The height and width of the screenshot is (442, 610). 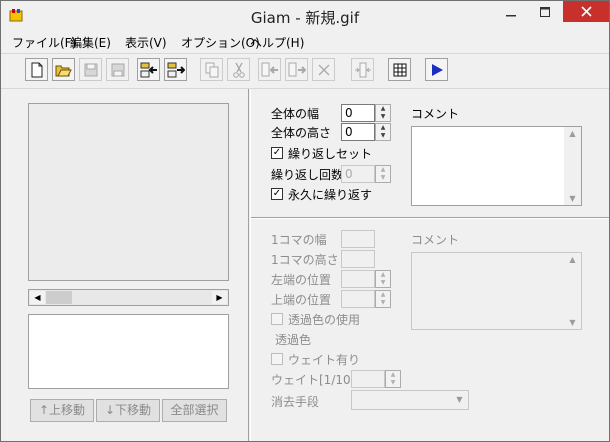 I want to click on loop-count-spinner: 0 ▲ ▼, so click(x=366, y=174).